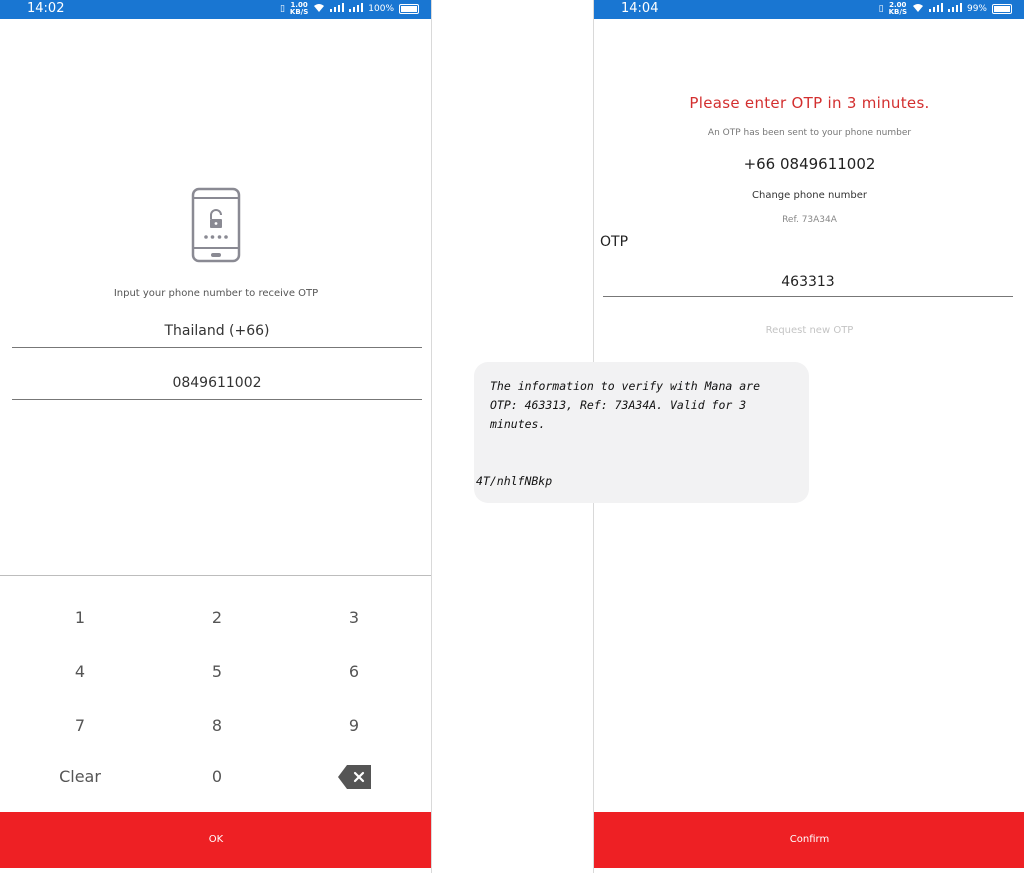 This screenshot has width=1024, height=873. What do you see at coordinates (614, 242) in the screenshot?
I see `otp-label: OTP` at bounding box center [614, 242].